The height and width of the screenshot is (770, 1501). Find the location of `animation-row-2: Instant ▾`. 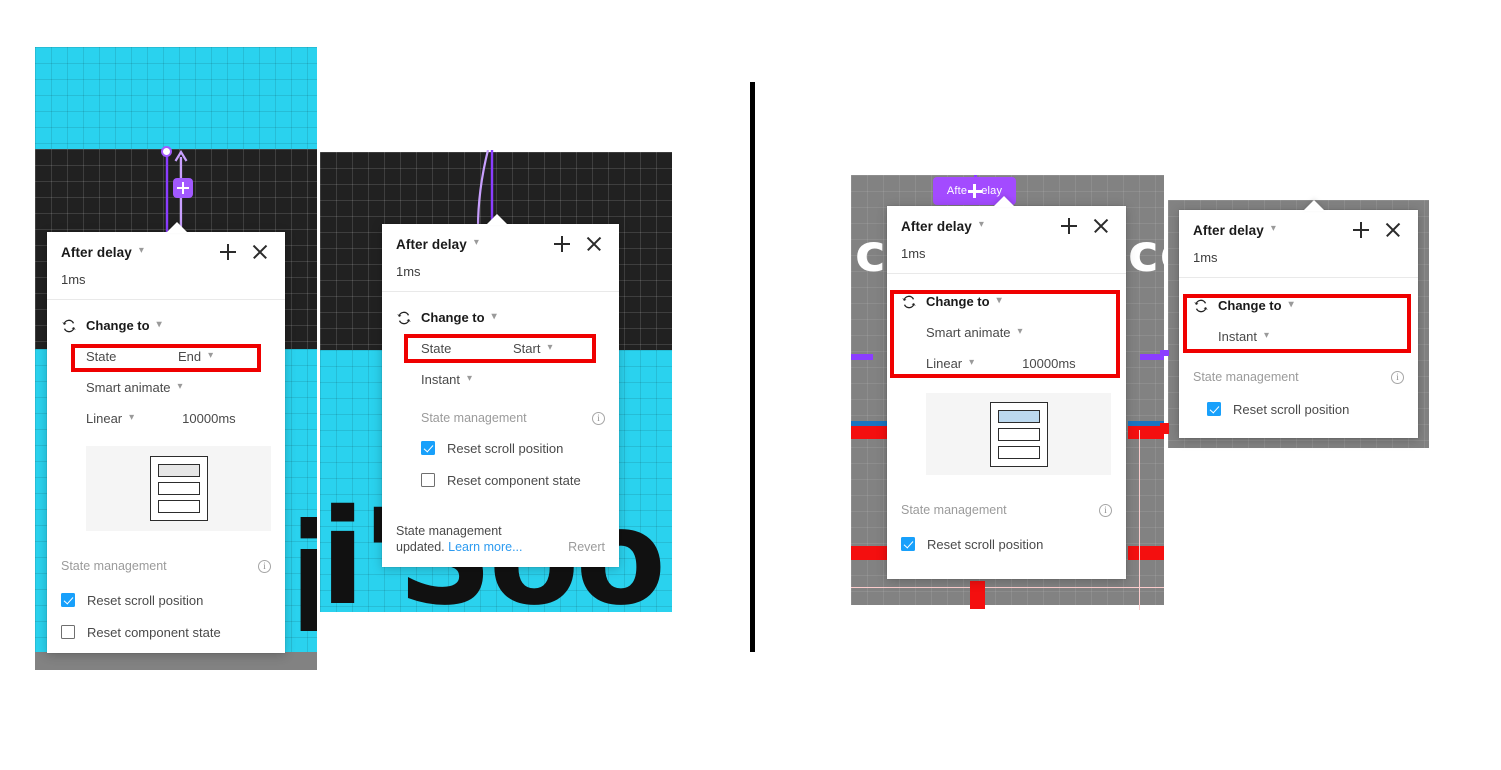

animation-row-2: Instant ▾ is located at coordinates (500, 379).